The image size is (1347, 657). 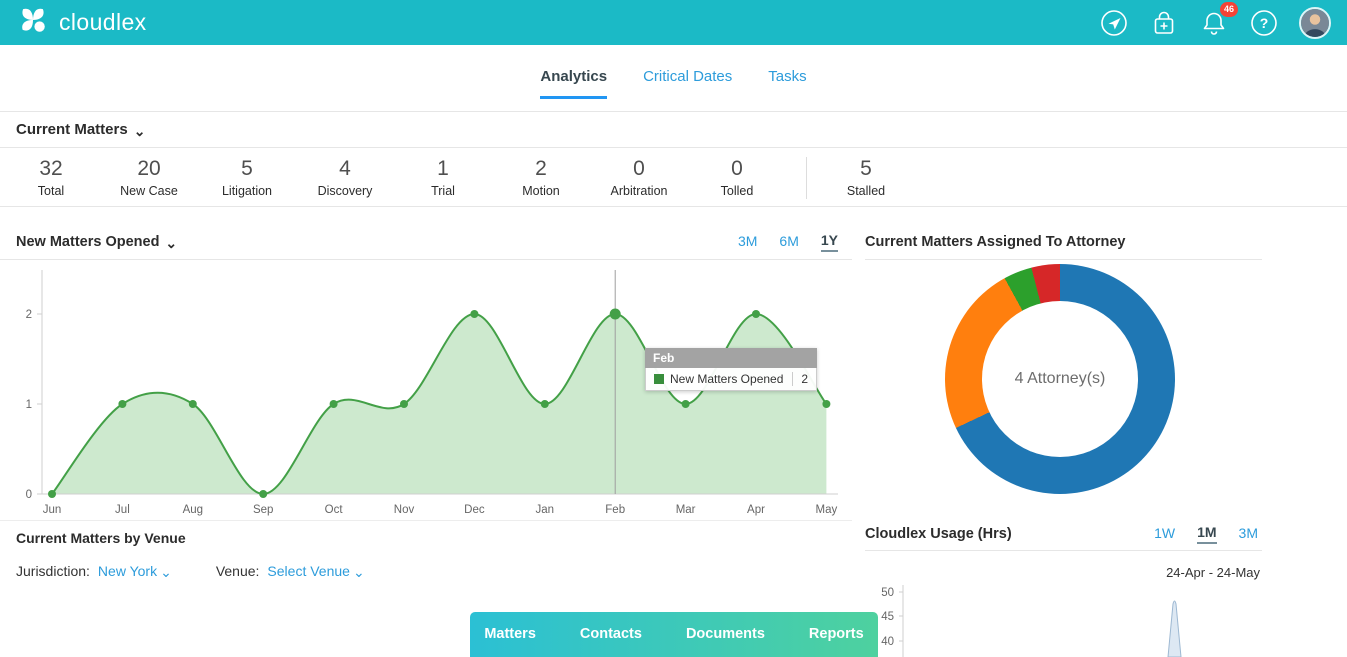 What do you see at coordinates (727, 379) in the screenshot?
I see `tooltip-series-label: New Matters Opened` at bounding box center [727, 379].